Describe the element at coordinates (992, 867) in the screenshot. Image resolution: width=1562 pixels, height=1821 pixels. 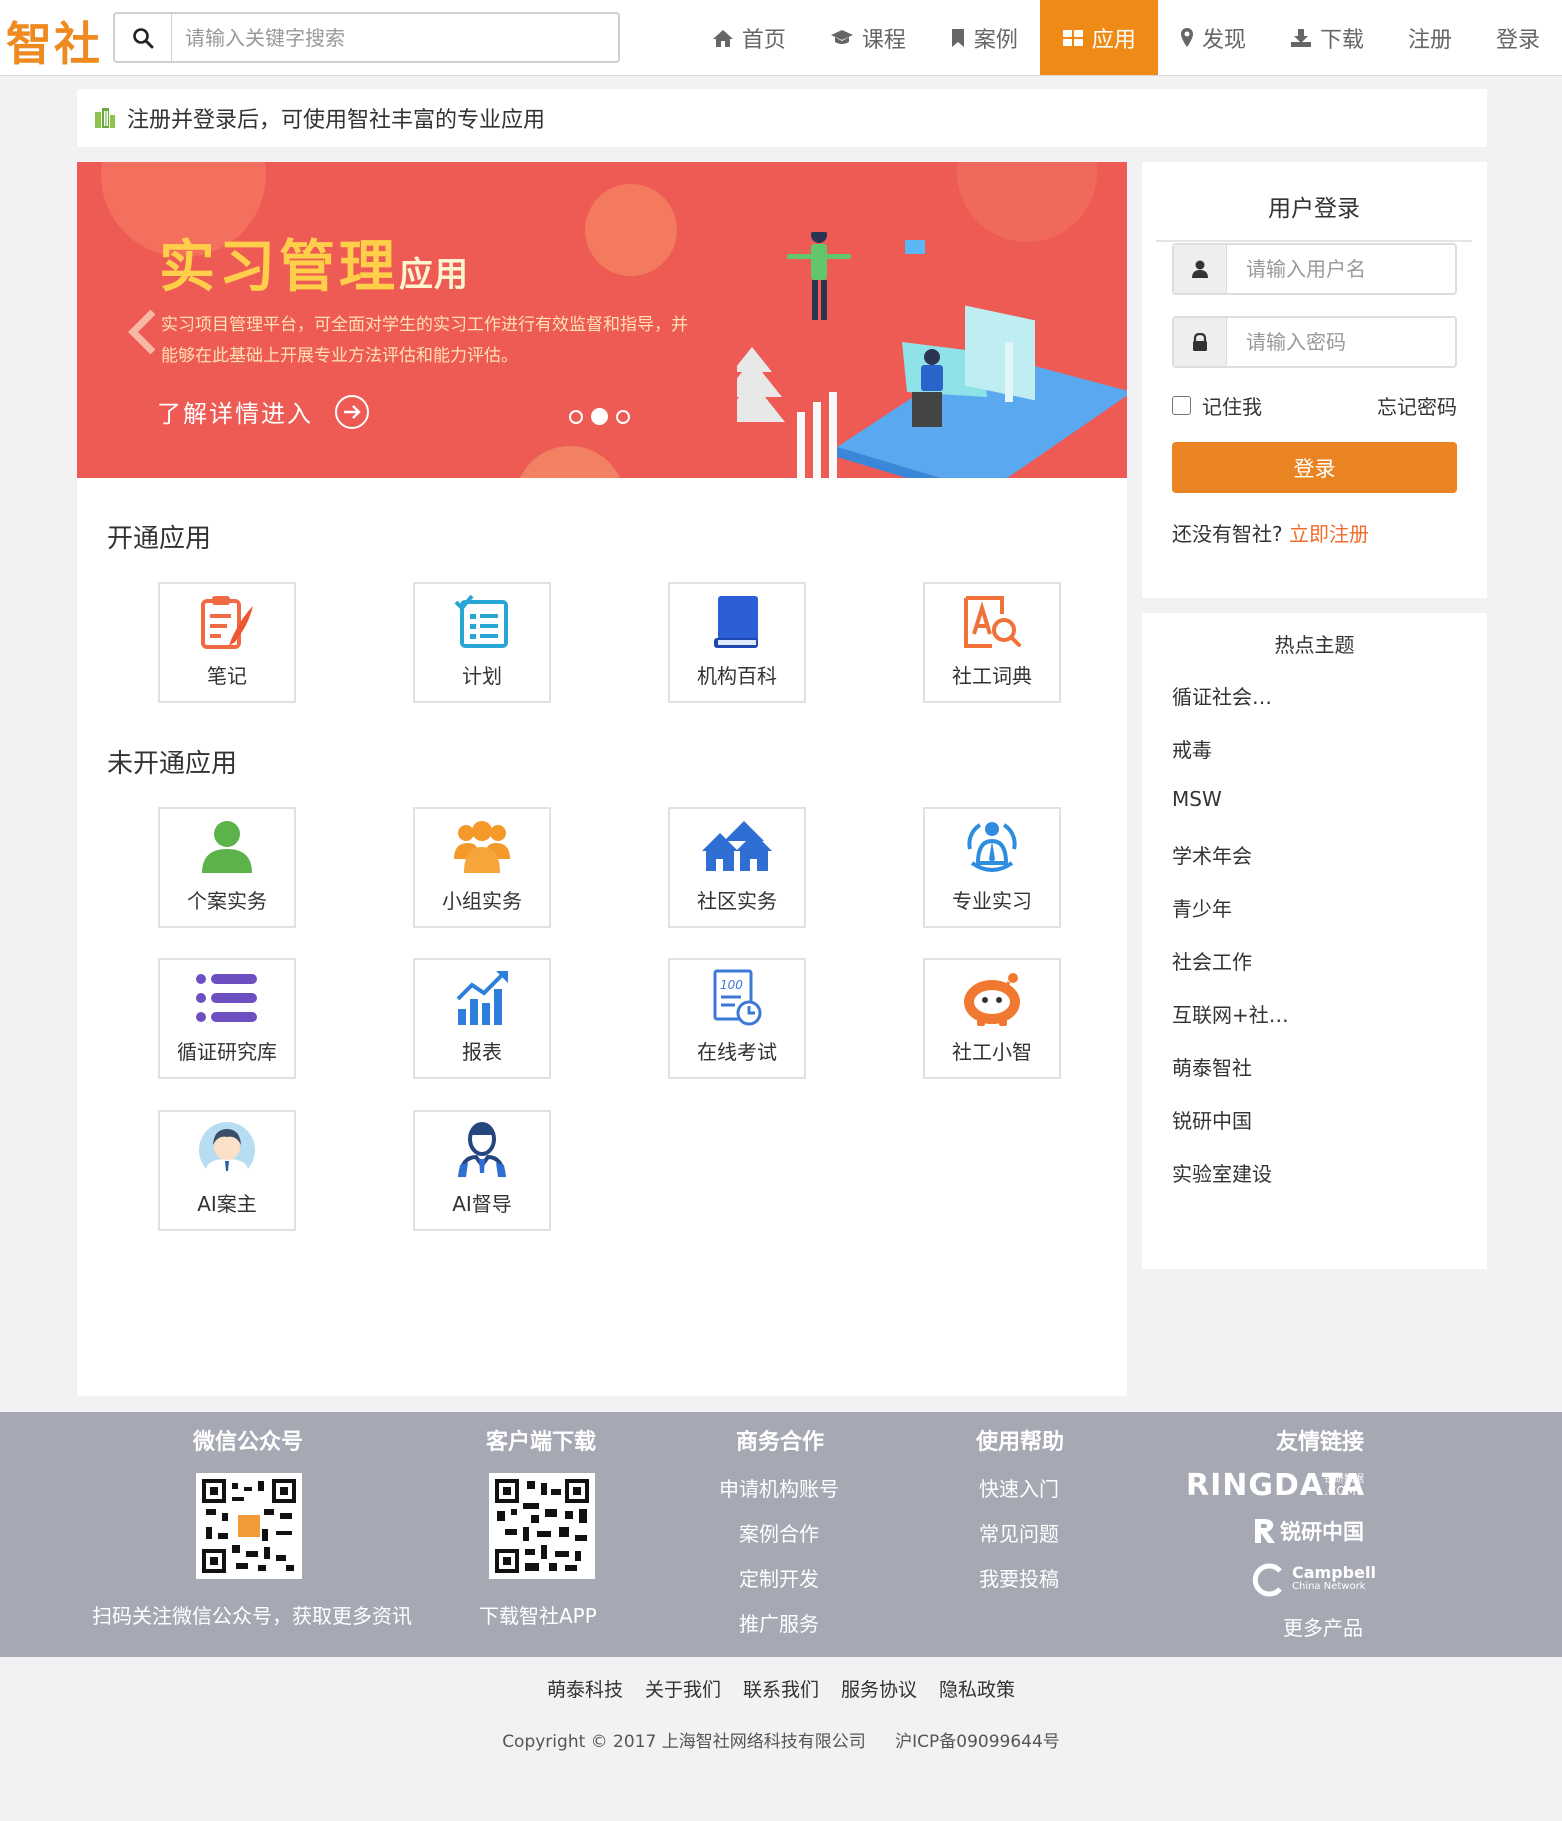
I see `app-tile-internship: 专业实习` at that location.